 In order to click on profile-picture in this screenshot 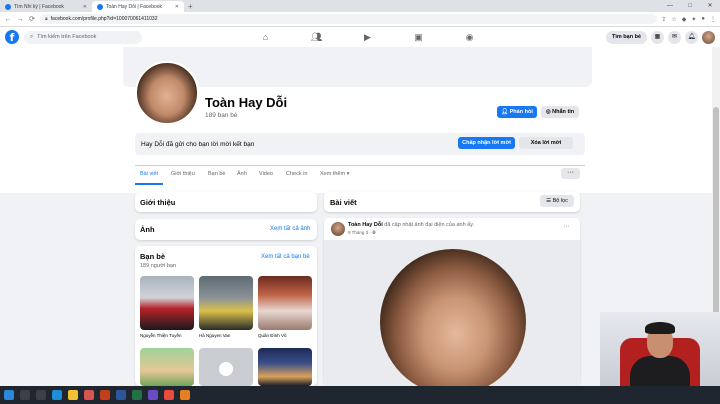, I will do `click(167, 93)`.